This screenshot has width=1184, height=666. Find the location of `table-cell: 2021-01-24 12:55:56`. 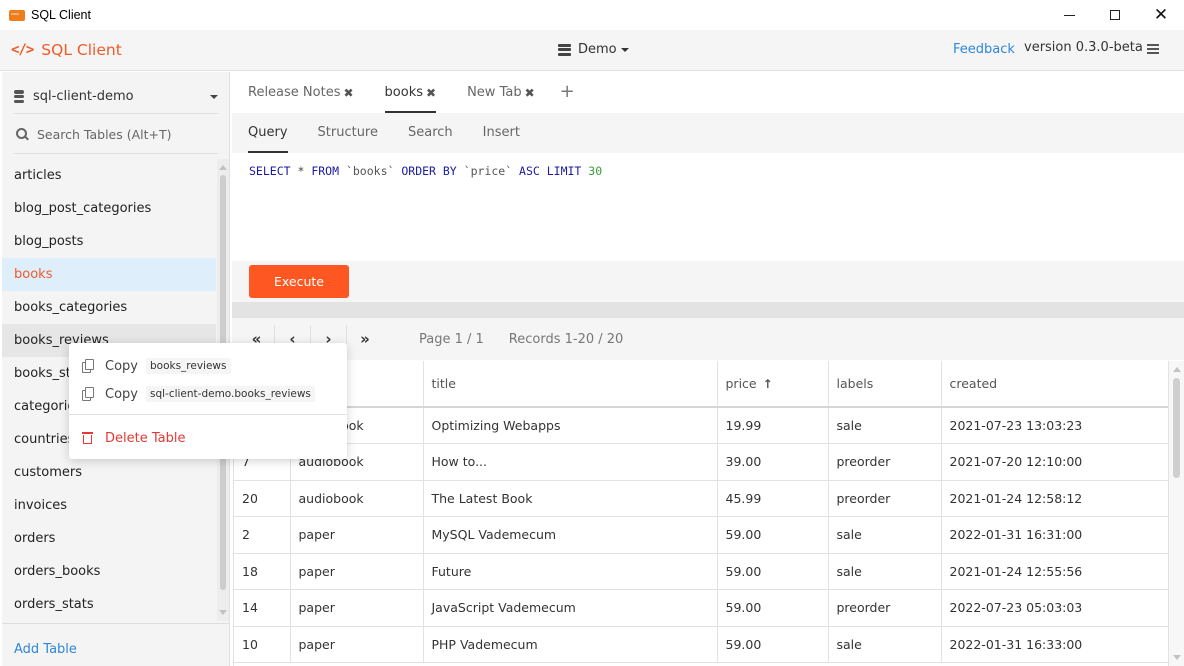

table-cell: 2021-01-24 12:55:56 is located at coordinates (1054, 571).